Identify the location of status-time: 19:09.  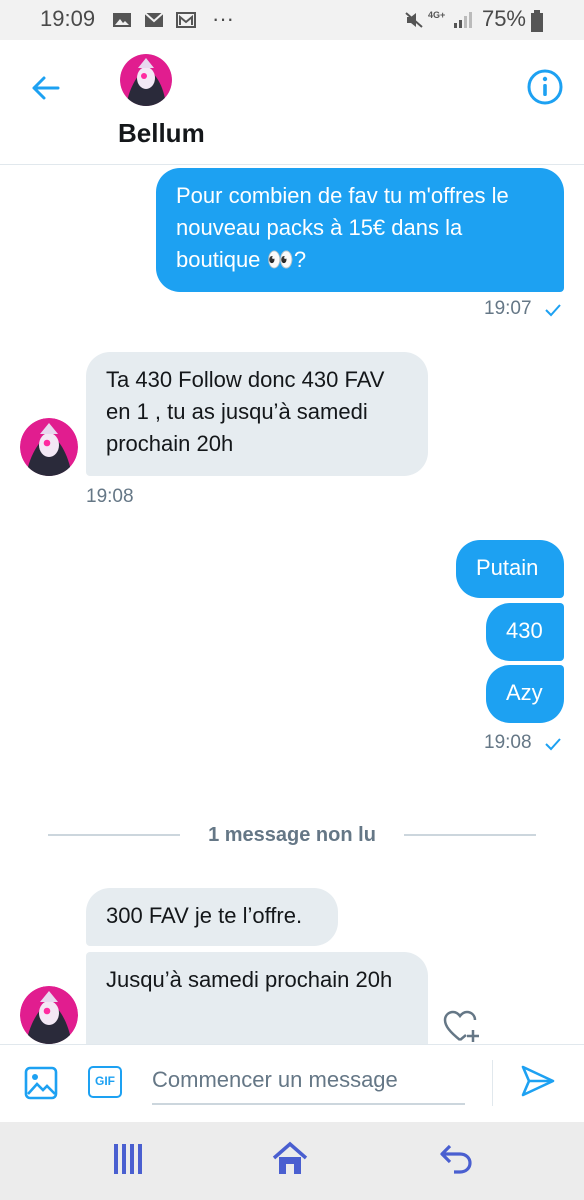
(68, 18).